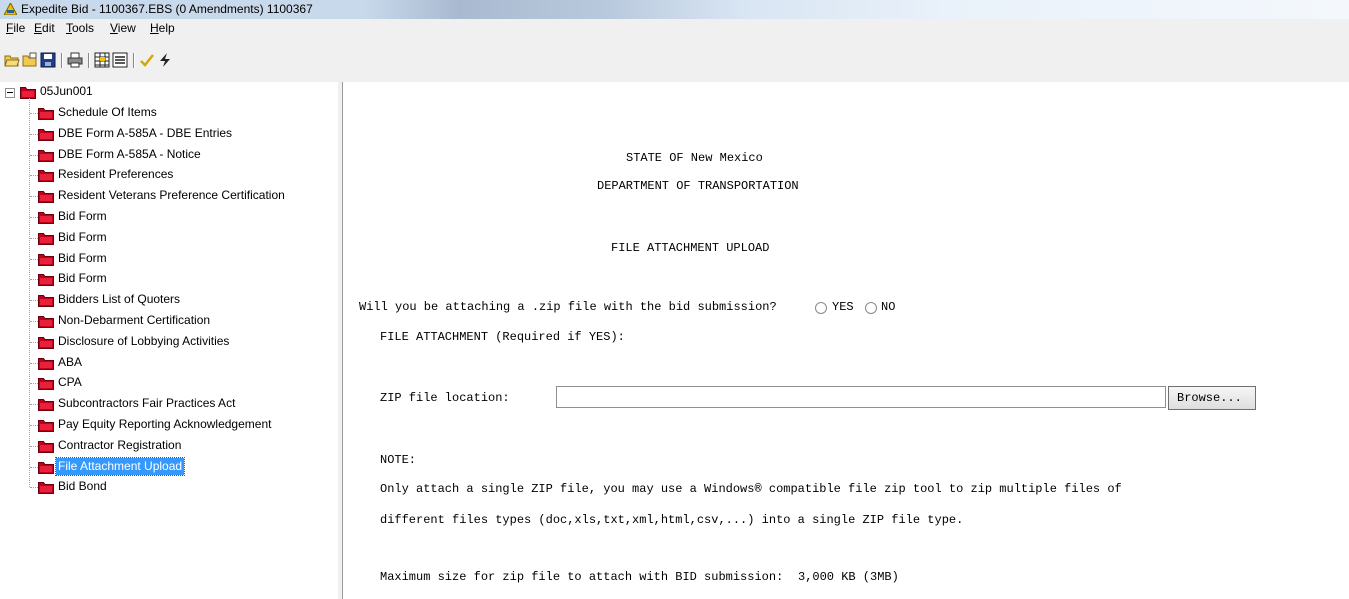 The image size is (1349, 599). What do you see at coordinates (10, 9) in the screenshot?
I see `app-icon` at bounding box center [10, 9].